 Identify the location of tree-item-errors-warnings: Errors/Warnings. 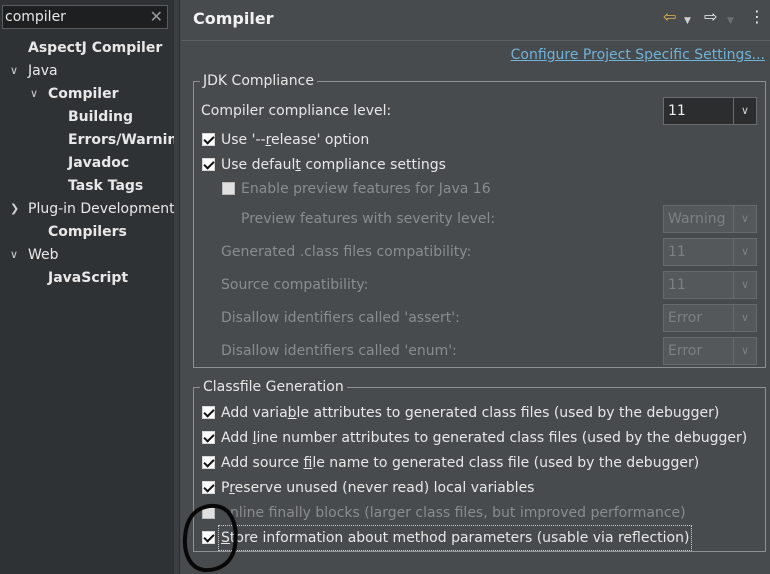
(121, 140).